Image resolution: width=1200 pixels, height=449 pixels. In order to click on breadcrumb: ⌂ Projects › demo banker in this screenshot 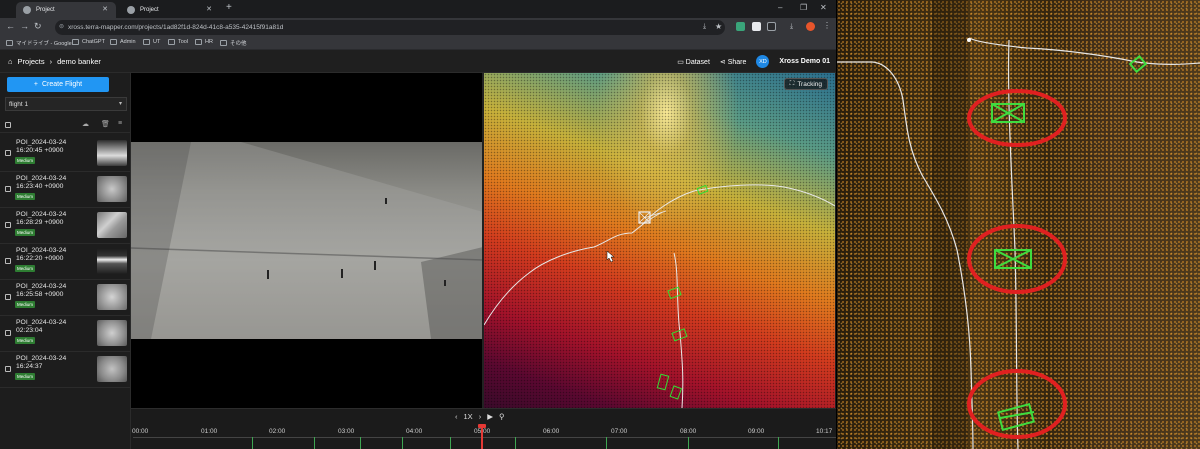, I will do `click(54, 61)`.